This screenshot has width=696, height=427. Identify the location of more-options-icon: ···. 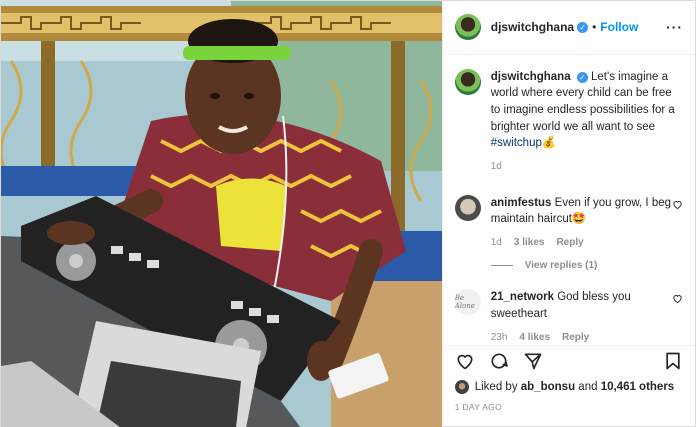
(674, 27).